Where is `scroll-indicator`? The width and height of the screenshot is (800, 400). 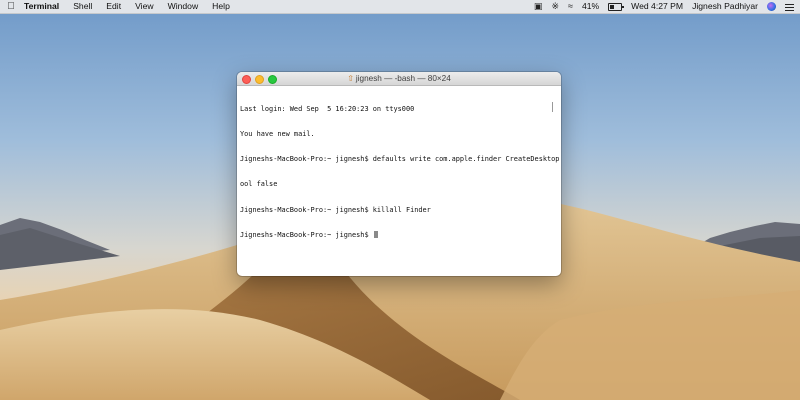 scroll-indicator is located at coordinates (552, 107).